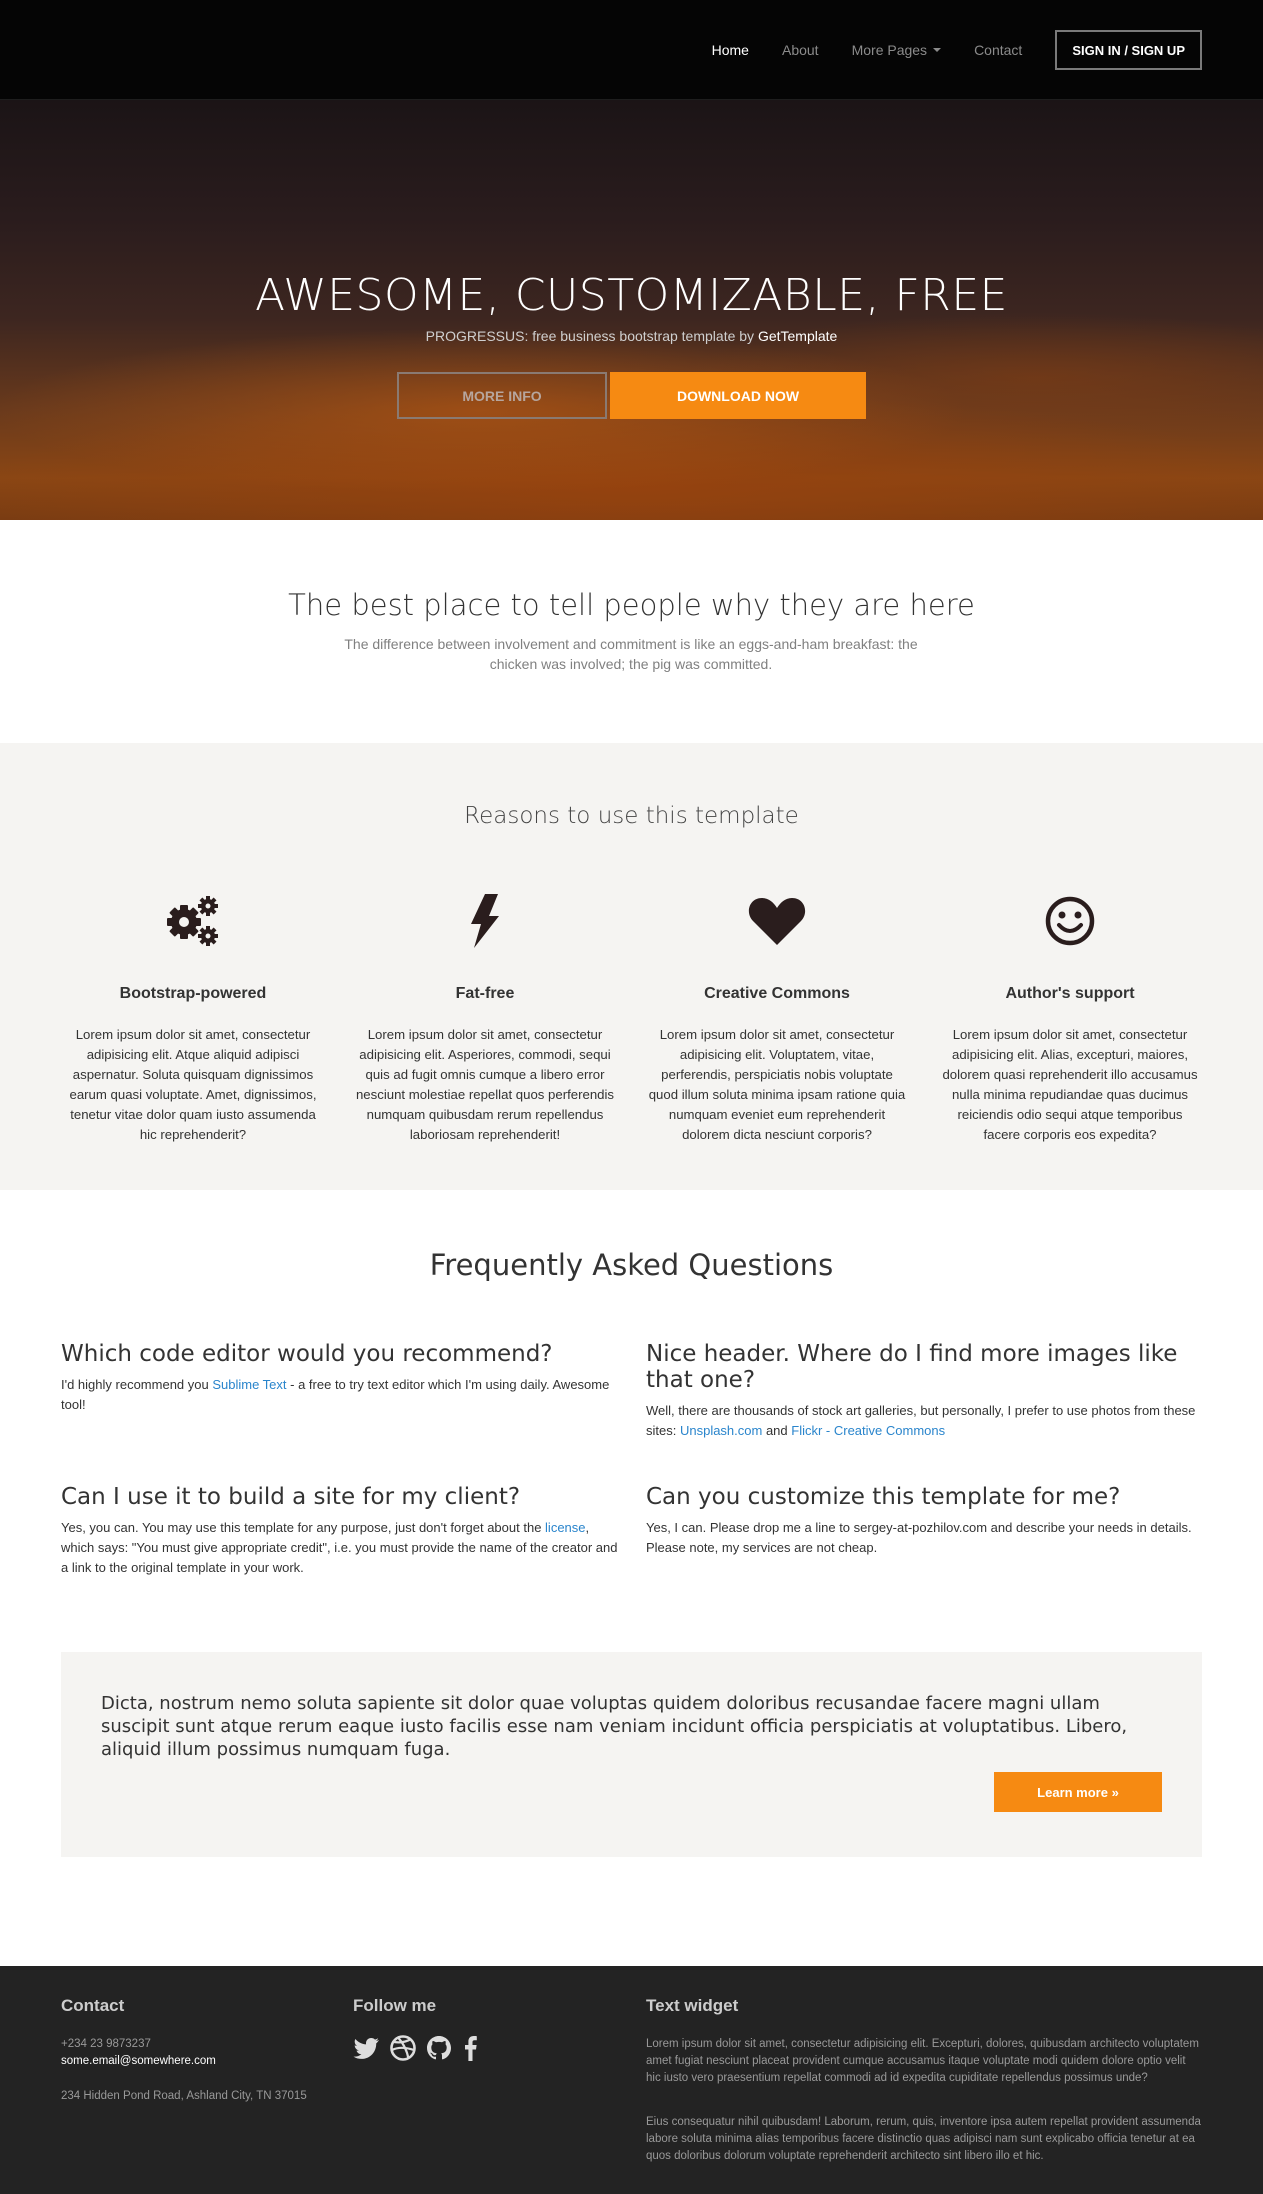 This screenshot has height=2194, width=1263. What do you see at coordinates (367, 2048) in the screenshot?
I see `twitter-icon` at bounding box center [367, 2048].